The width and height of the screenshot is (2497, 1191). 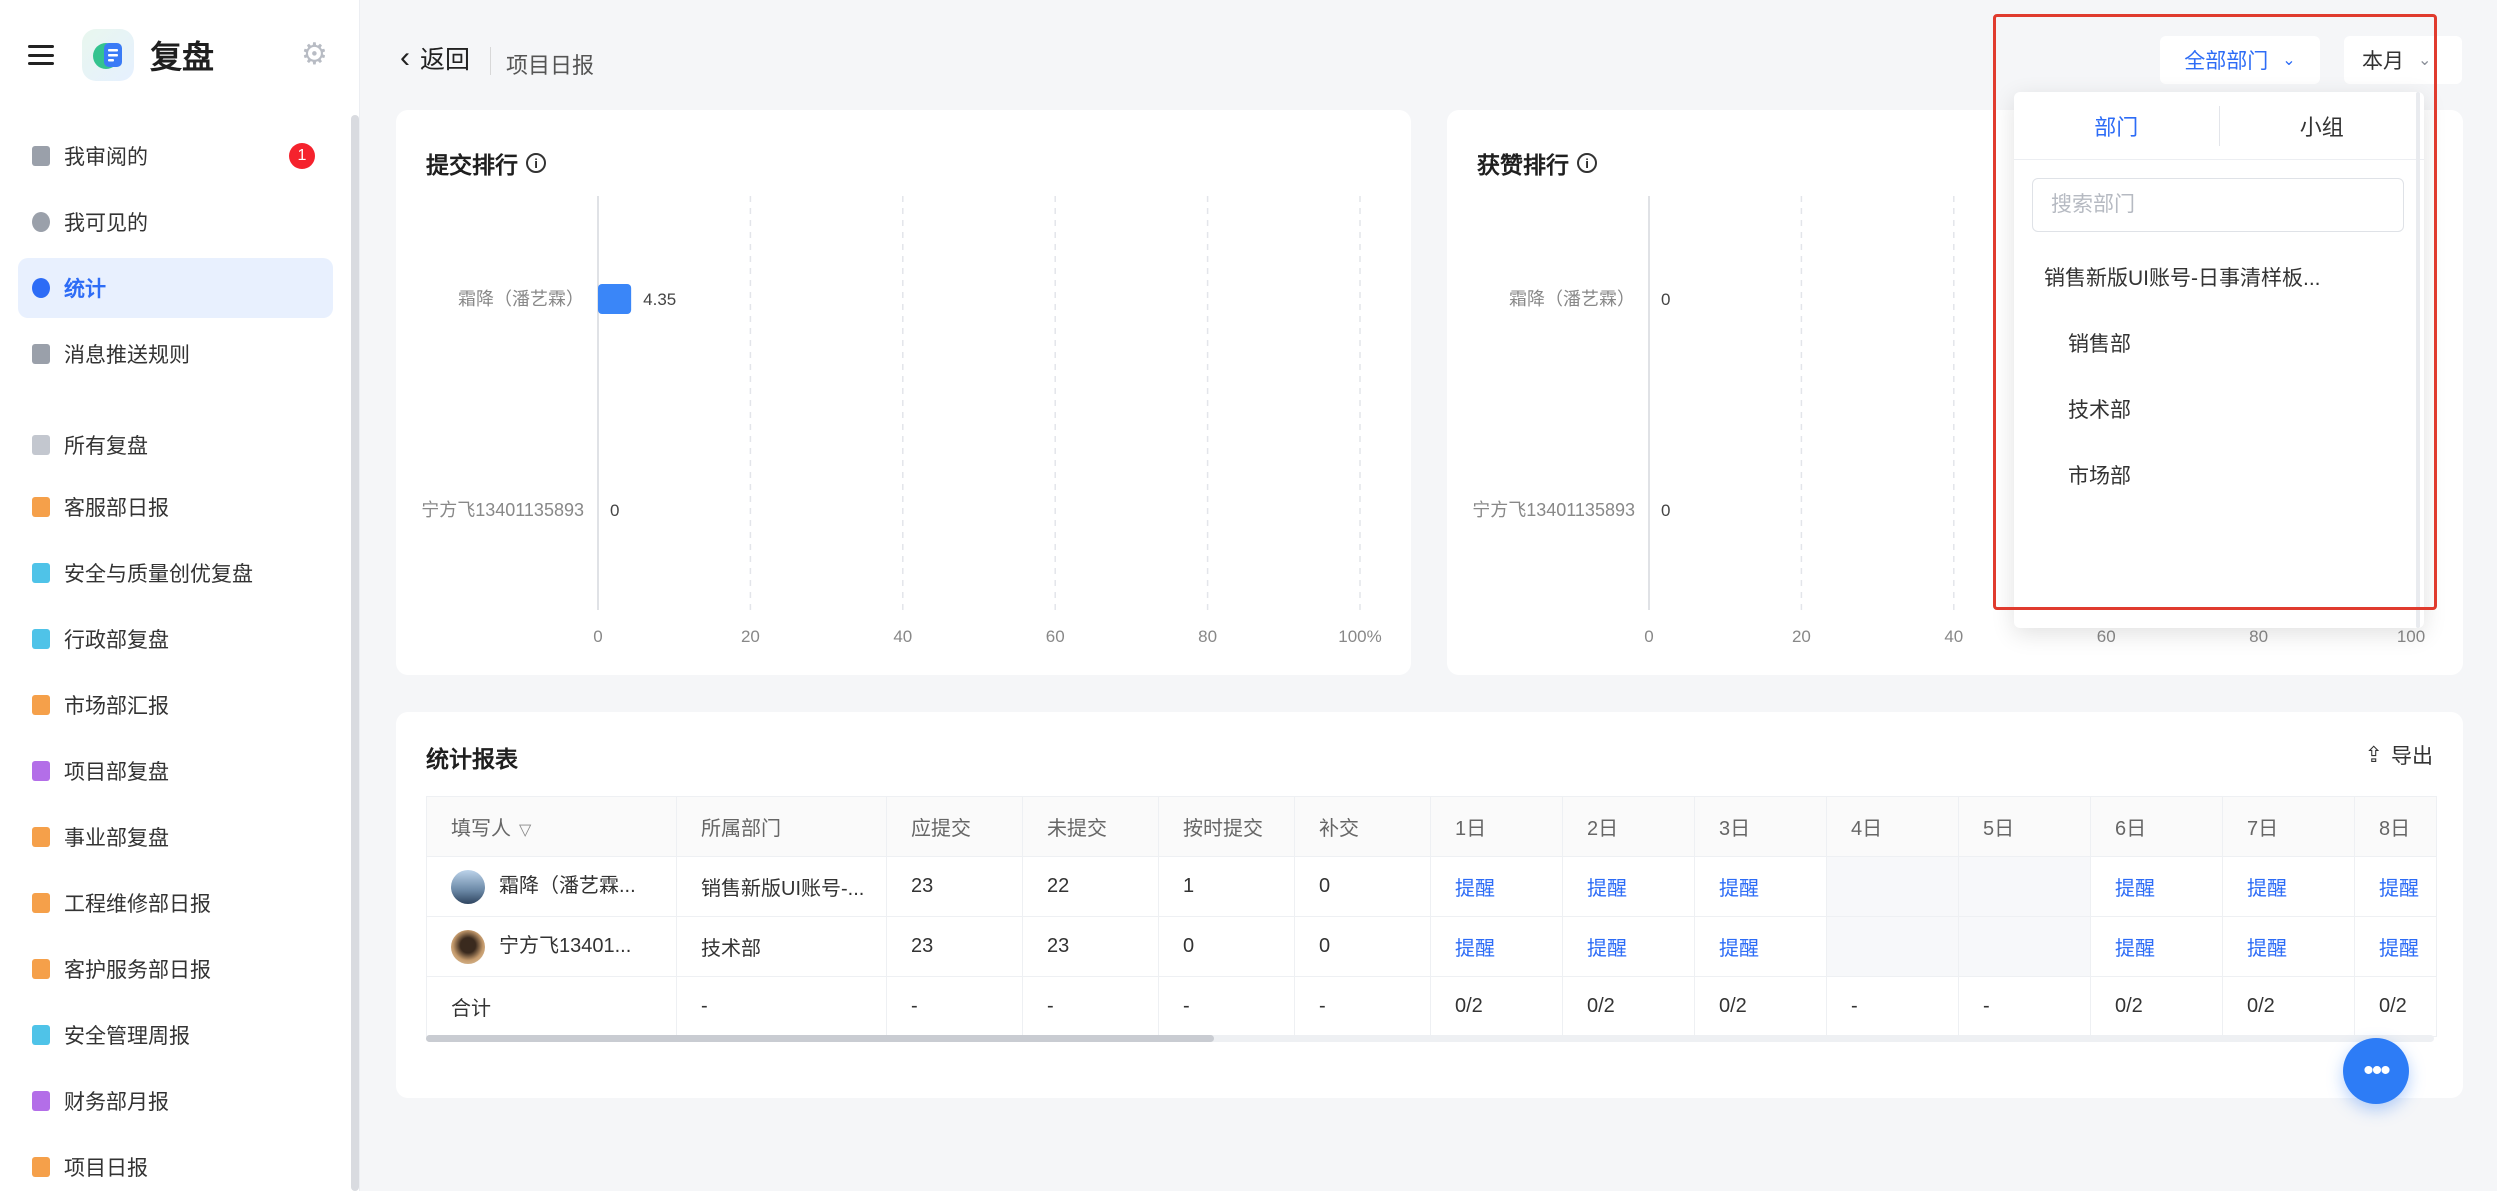 I want to click on submit-ranking-title: 提交排行 i, so click(x=486, y=163).